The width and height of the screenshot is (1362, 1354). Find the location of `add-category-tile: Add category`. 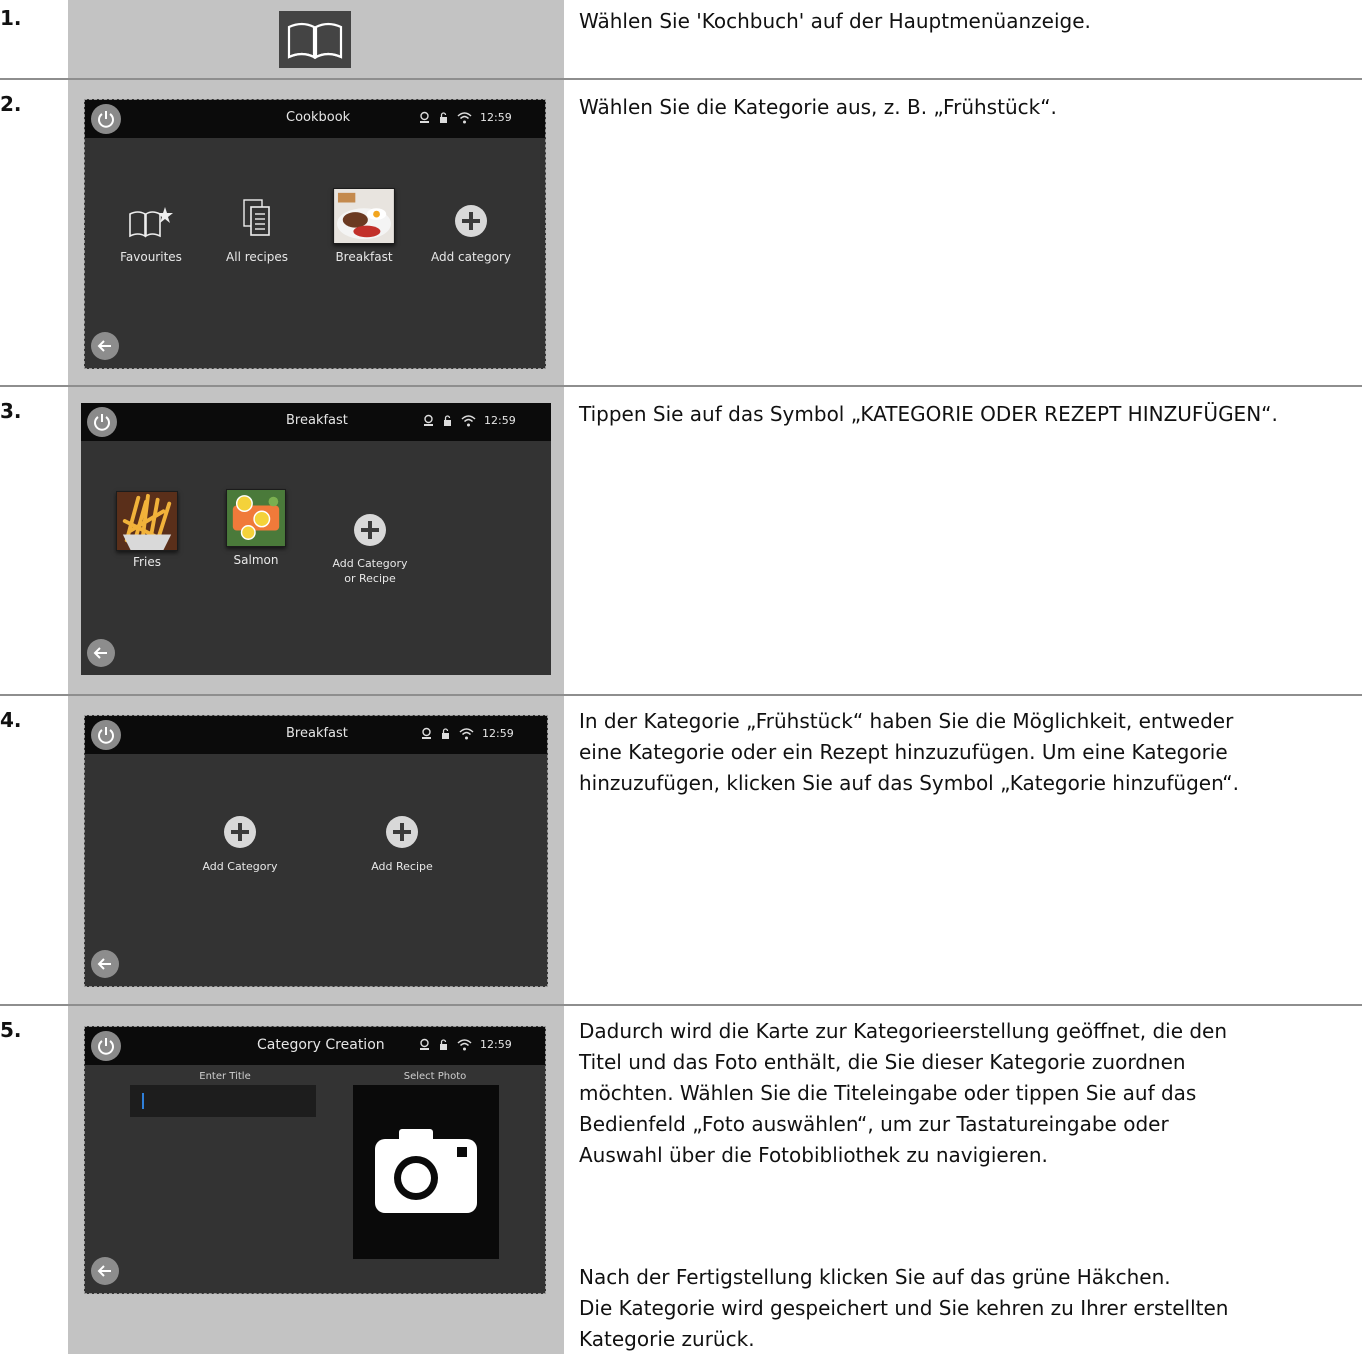

add-category-tile: Add category is located at coordinates (471, 238).